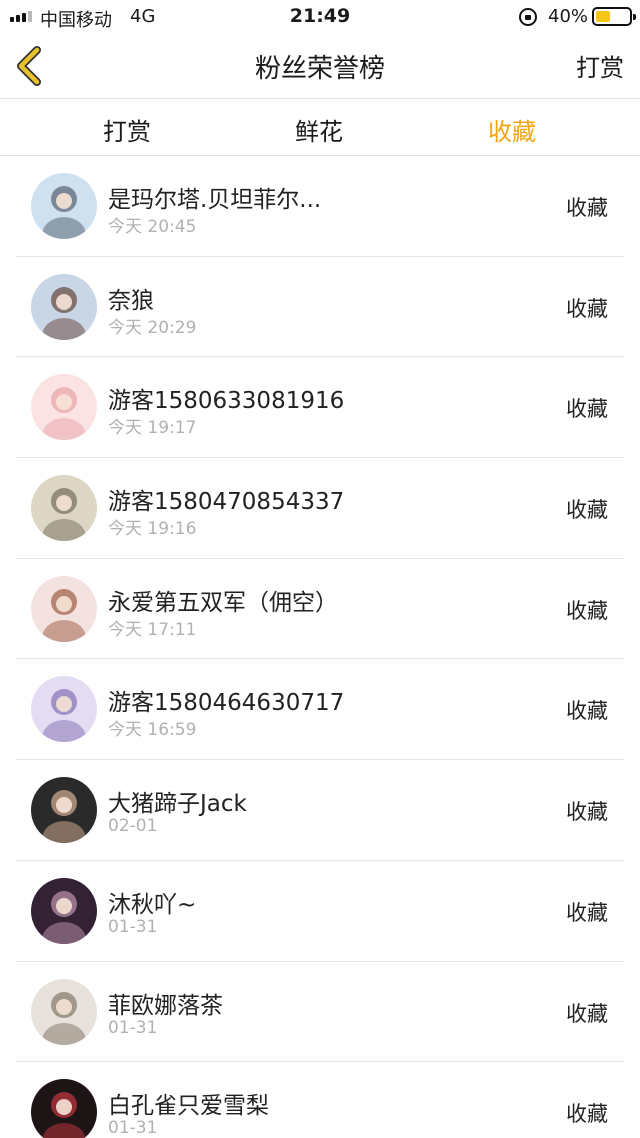 This screenshot has height=1138, width=640. I want to click on fan-name: 游客1580464630717, so click(226, 703).